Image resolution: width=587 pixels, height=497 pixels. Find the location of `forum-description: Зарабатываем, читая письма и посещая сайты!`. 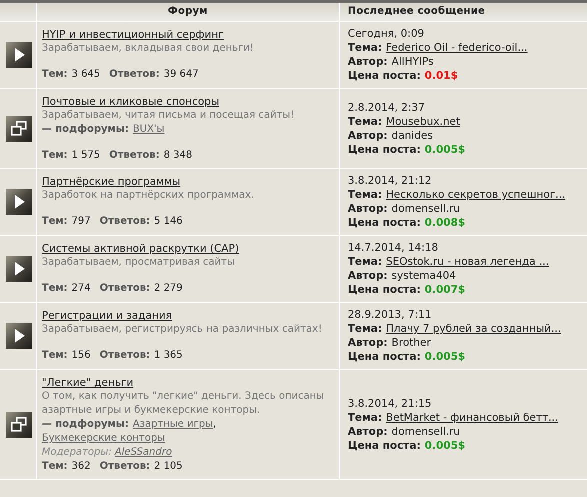

forum-description: Зарабатываем, читая письма и посещая сайты! is located at coordinates (169, 116).